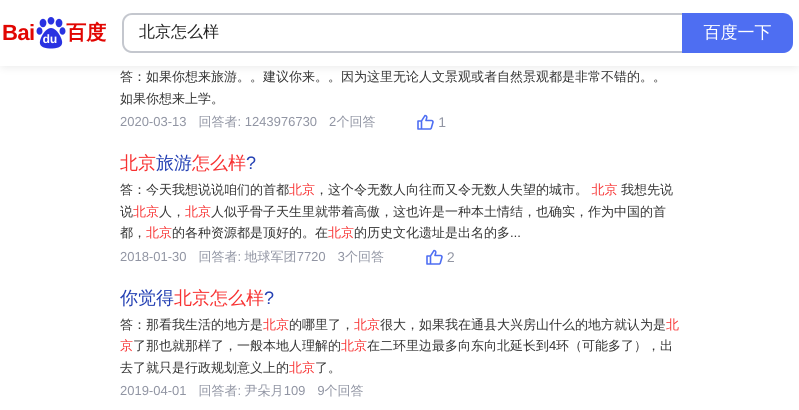 The width and height of the screenshot is (799, 410). I want to click on search-field: 北京怎么样, so click(402, 33).